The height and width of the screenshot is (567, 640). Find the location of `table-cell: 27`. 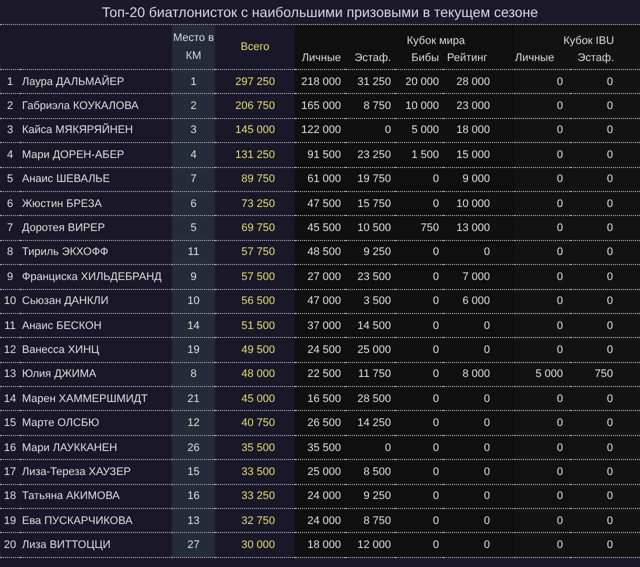

table-cell: 27 is located at coordinates (193, 545).